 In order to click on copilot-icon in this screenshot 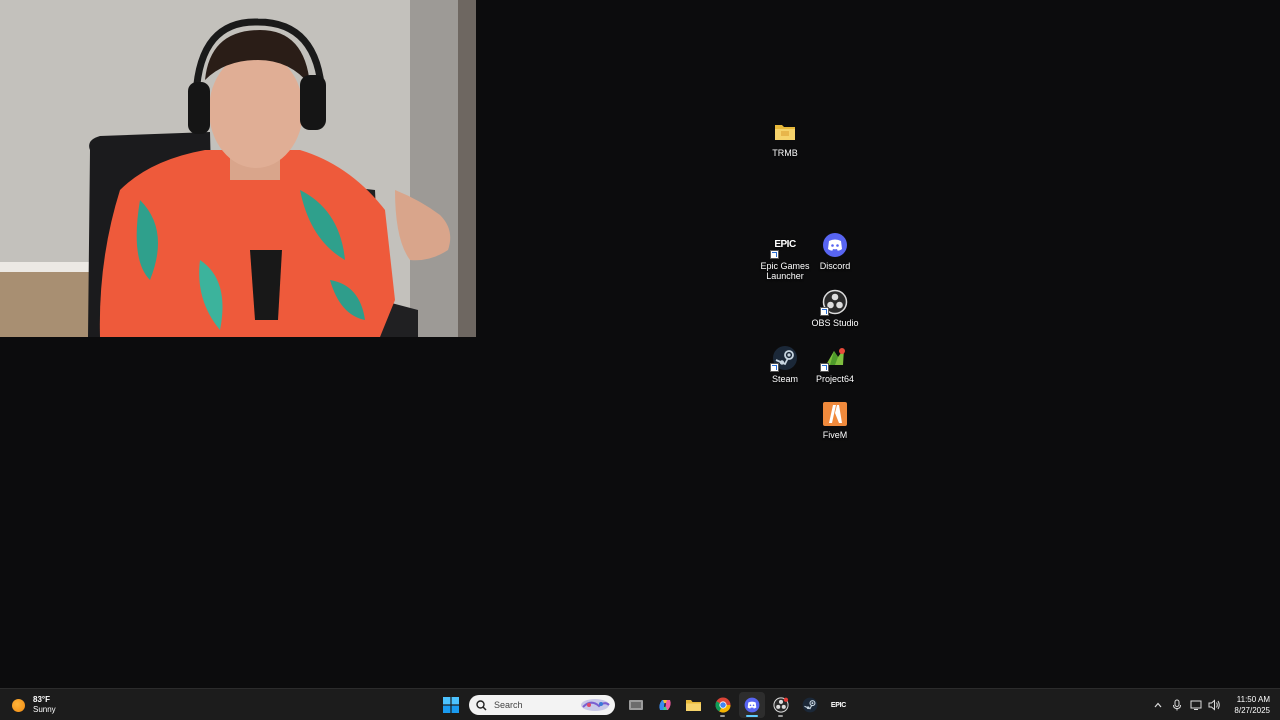, I will do `click(664, 705)`.